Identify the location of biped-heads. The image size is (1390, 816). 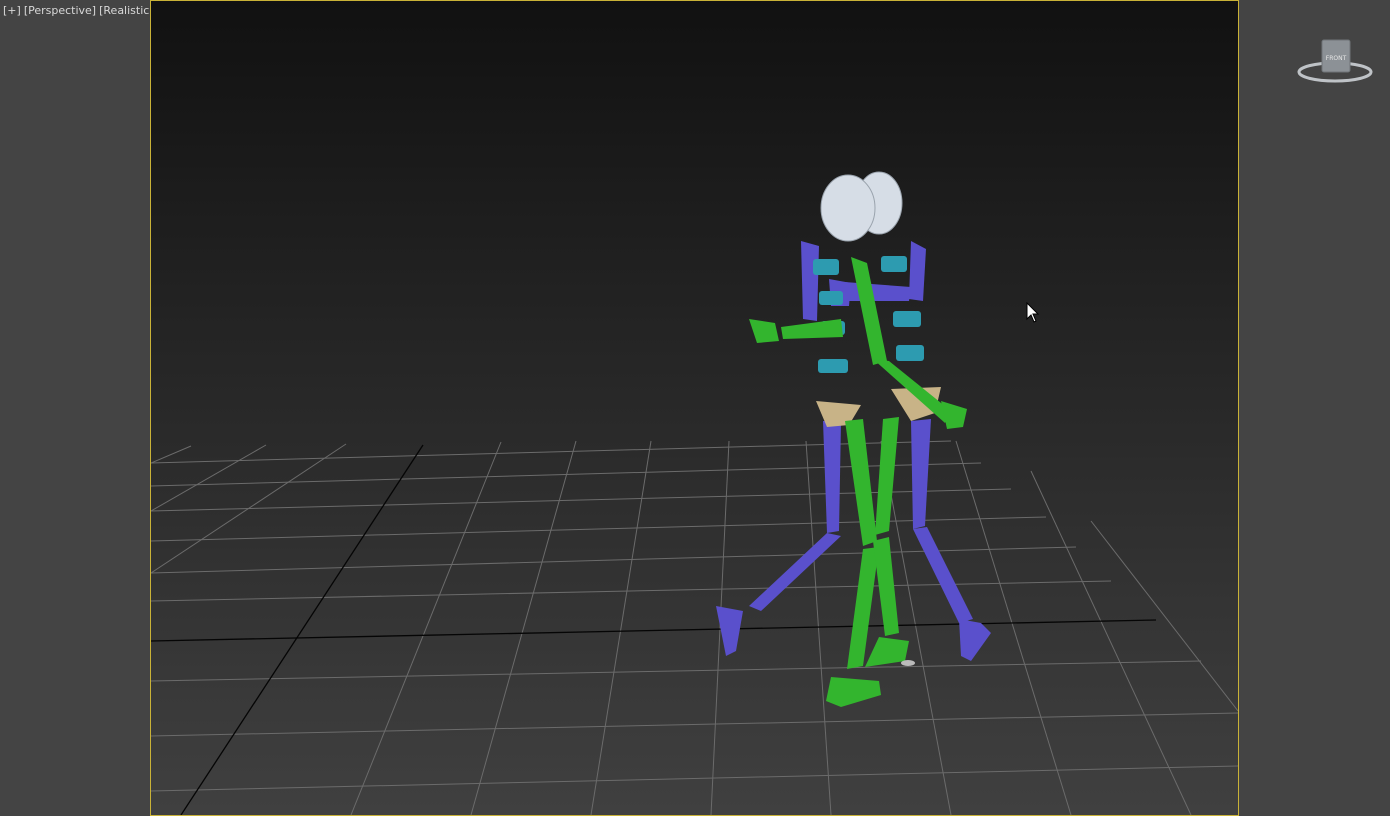
(861, 206).